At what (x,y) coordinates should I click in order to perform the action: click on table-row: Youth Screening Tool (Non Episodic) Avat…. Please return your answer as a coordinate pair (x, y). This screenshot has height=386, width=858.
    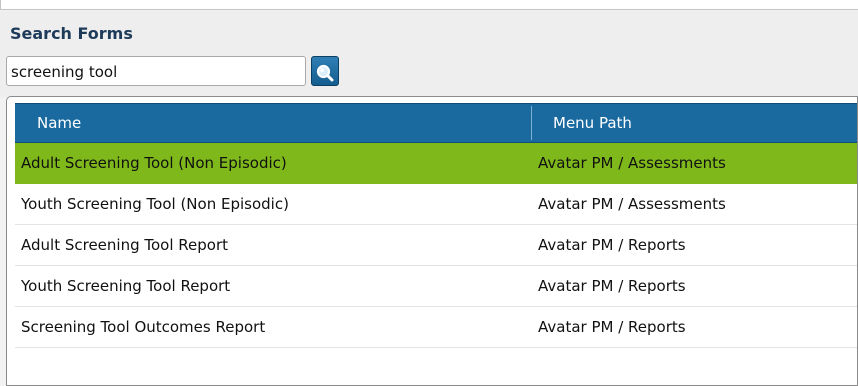
    Looking at the image, I should click on (436, 204).